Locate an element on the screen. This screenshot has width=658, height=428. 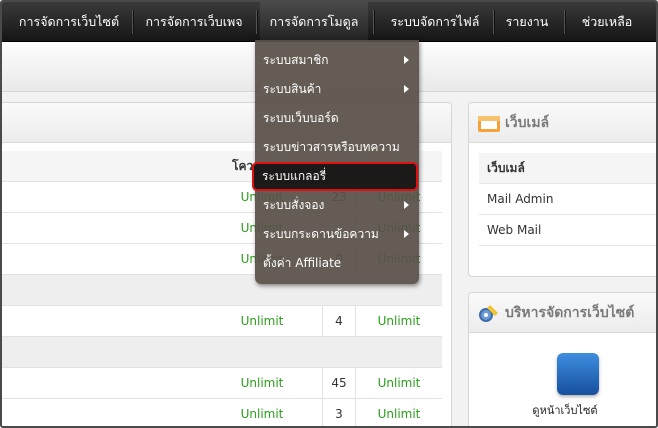
count-cell: 45 is located at coordinates (338, 383).